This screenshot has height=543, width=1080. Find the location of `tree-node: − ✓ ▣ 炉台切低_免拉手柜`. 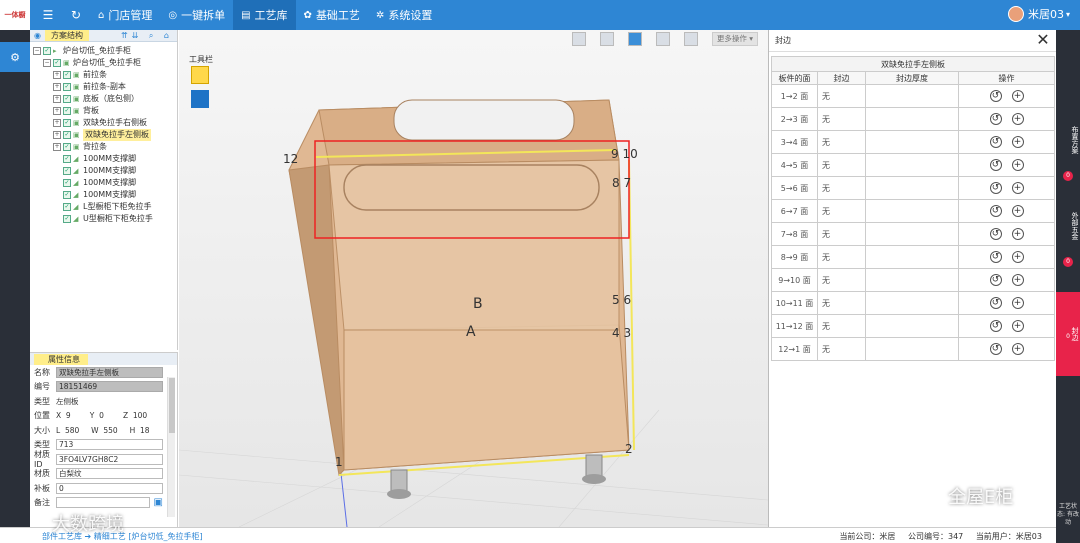

tree-node: − ✓ ▣ 炉台切低_免拉手柜 is located at coordinates (105, 63).